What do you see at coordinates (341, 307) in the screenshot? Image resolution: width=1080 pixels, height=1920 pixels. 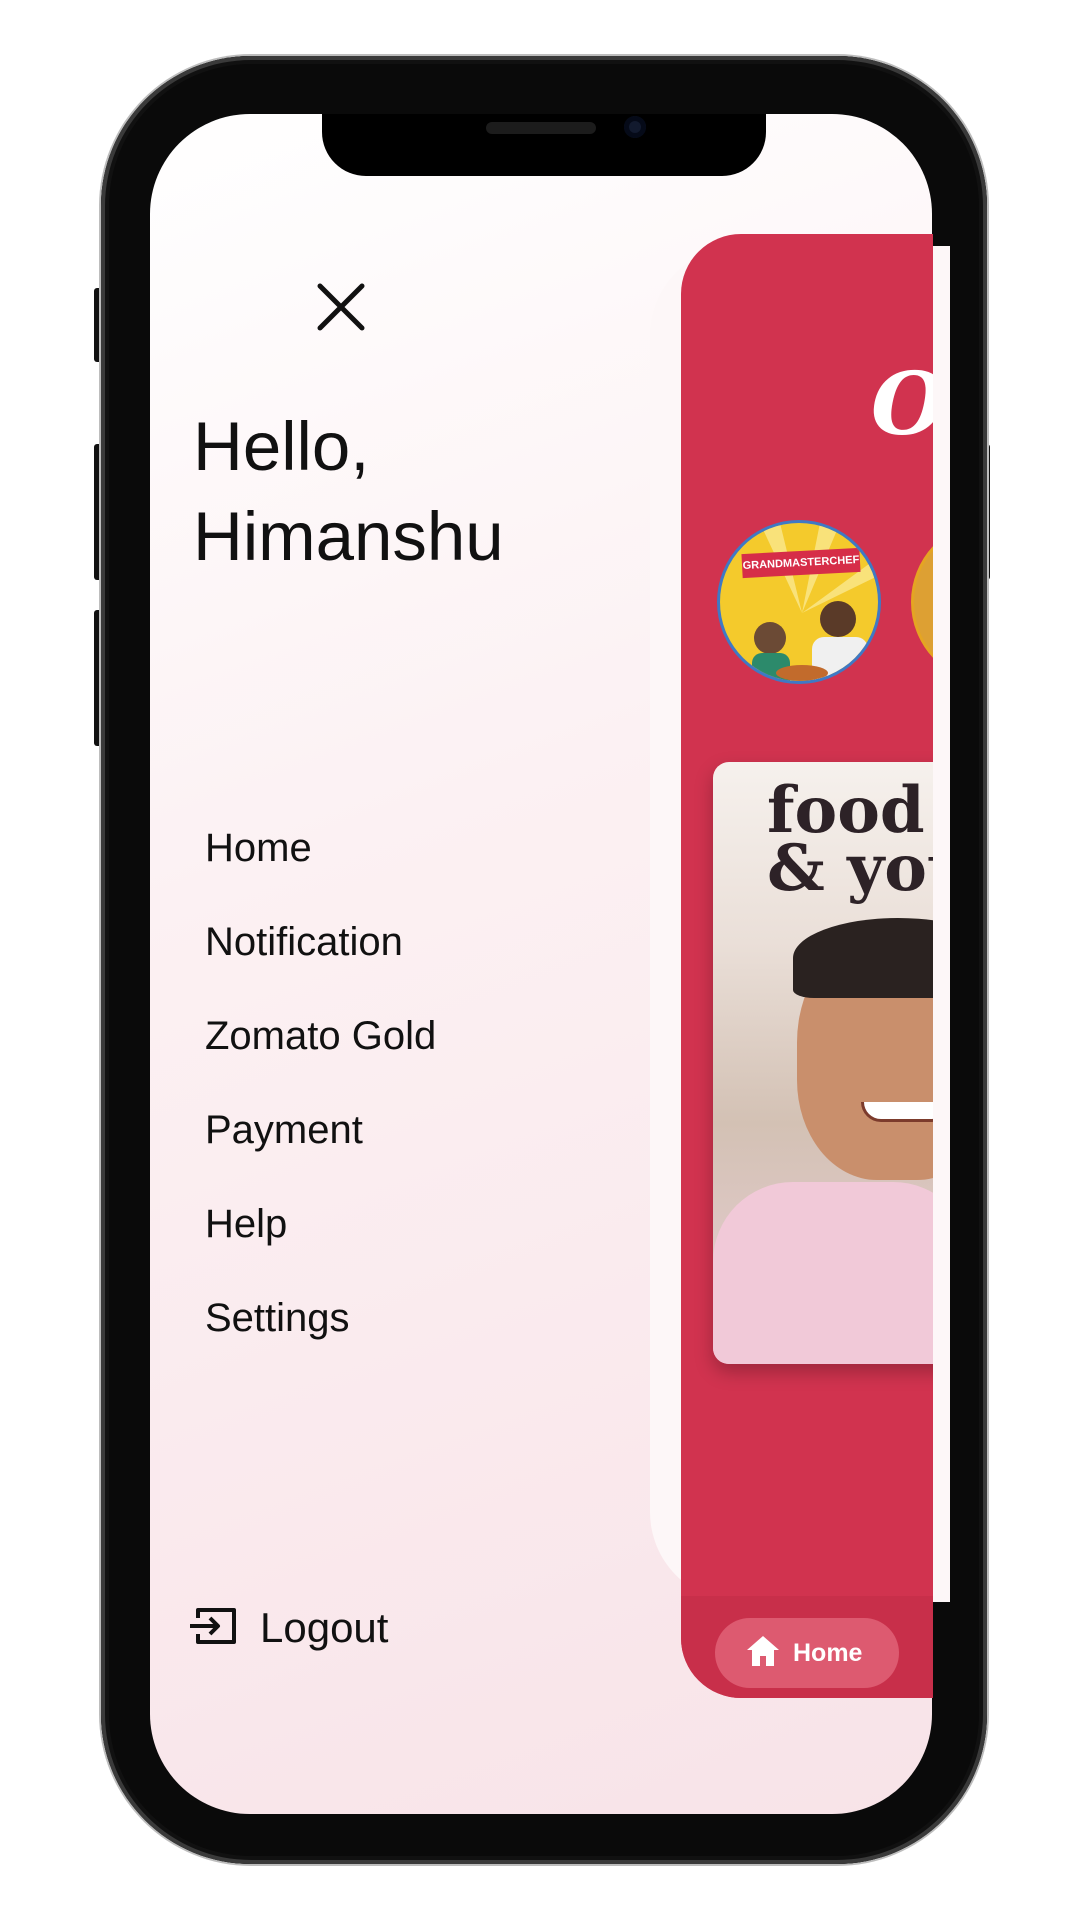 I see `close-icon` at bounding box center [341, 307].